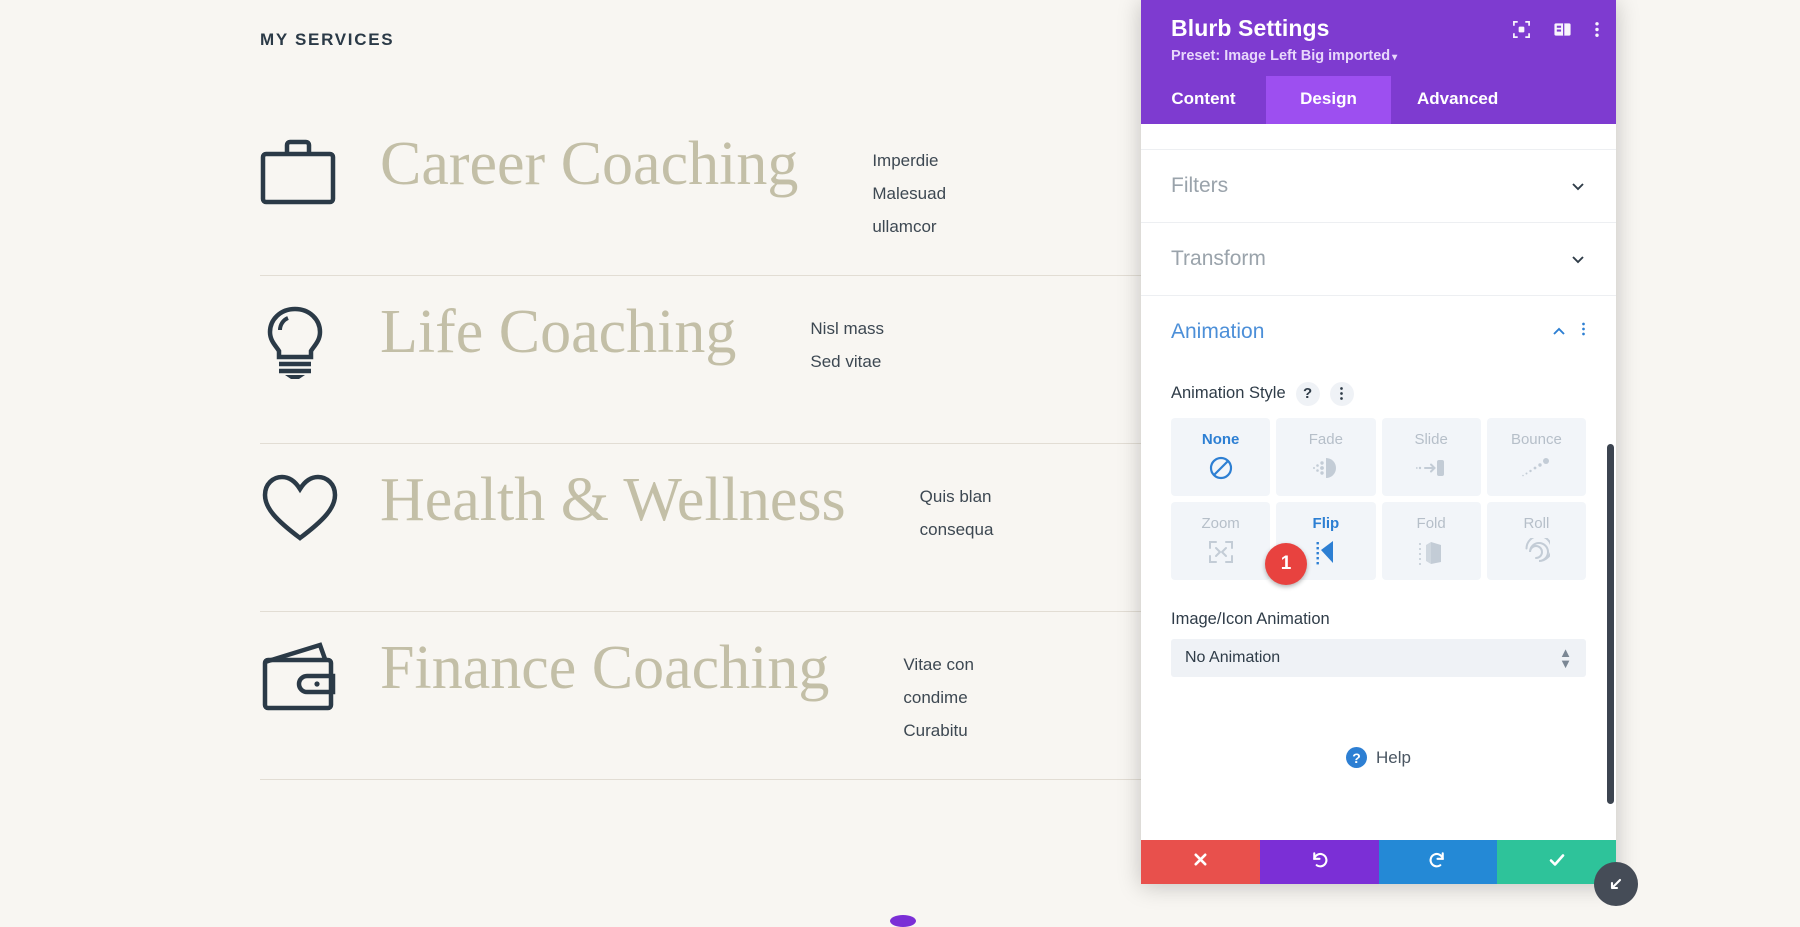 The image size is (1800, 927). Describe the element at coordinates (1220, 523) in the screenshot. I see `anim-option-label: Zoom` at that location.